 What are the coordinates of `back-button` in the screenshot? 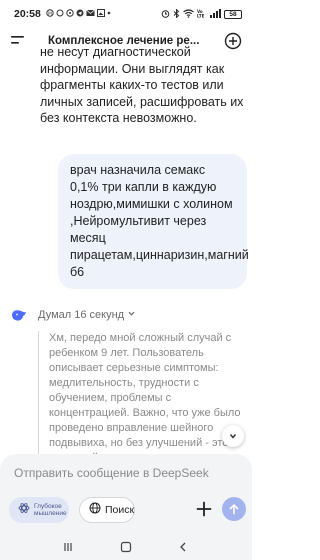 It's located at (183, 547).